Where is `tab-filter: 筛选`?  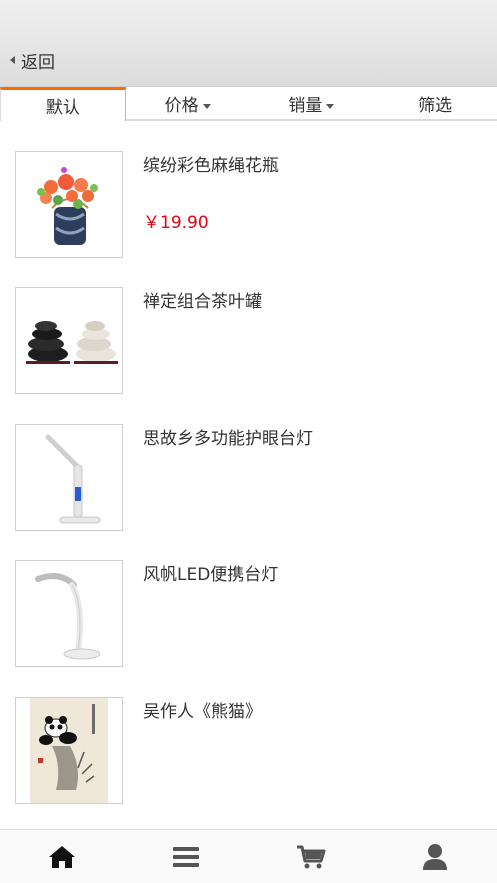 tab-filter: 筛选 is located at coordinates (435, 103).